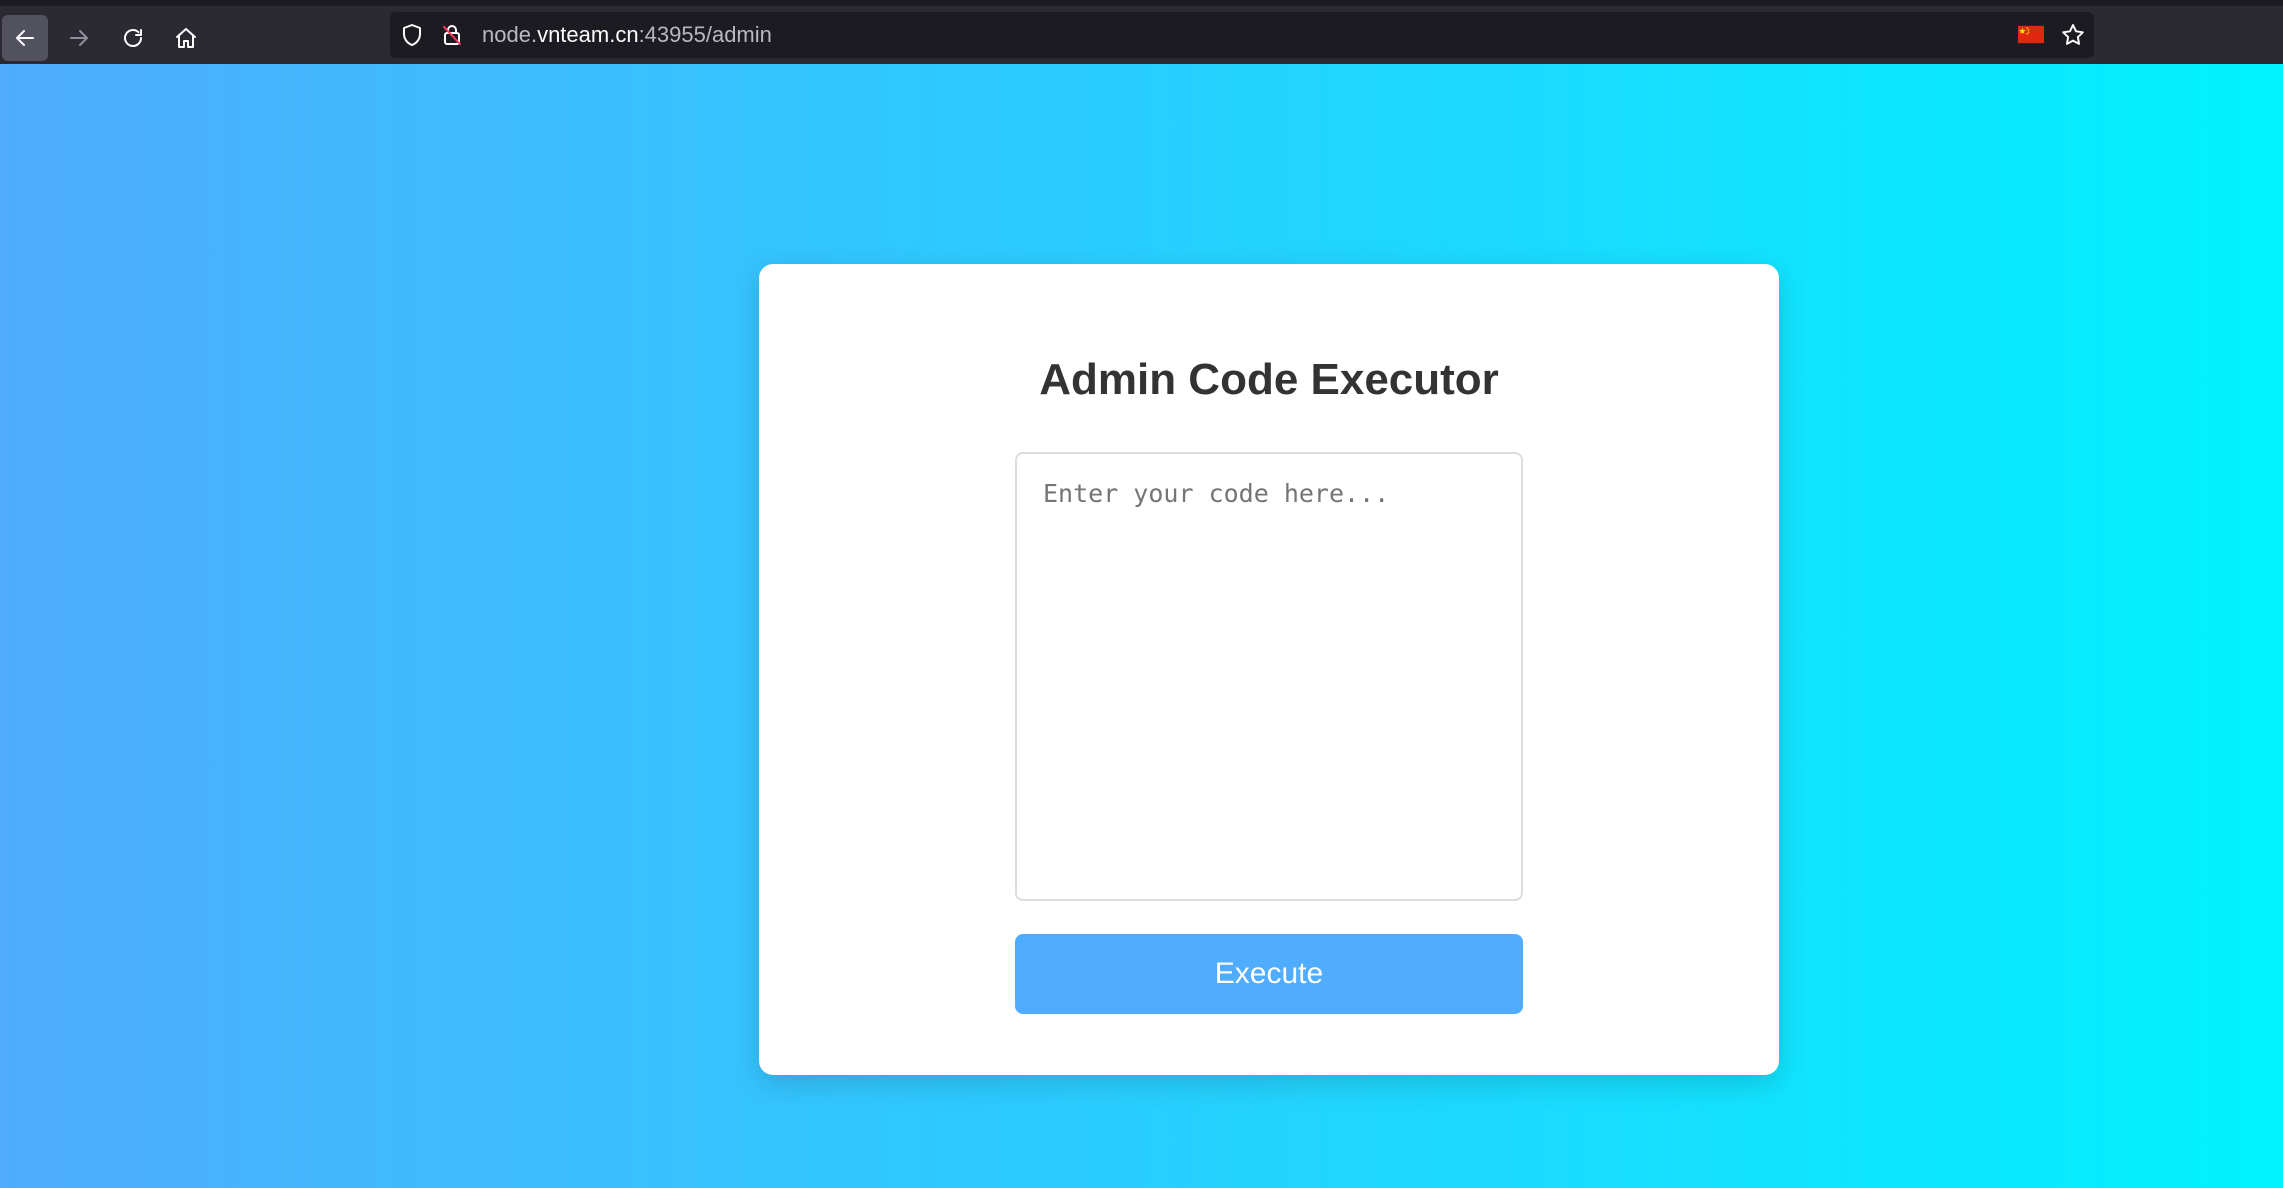  I want to click on url-domain: vnteam.cn, so click(588, 34).